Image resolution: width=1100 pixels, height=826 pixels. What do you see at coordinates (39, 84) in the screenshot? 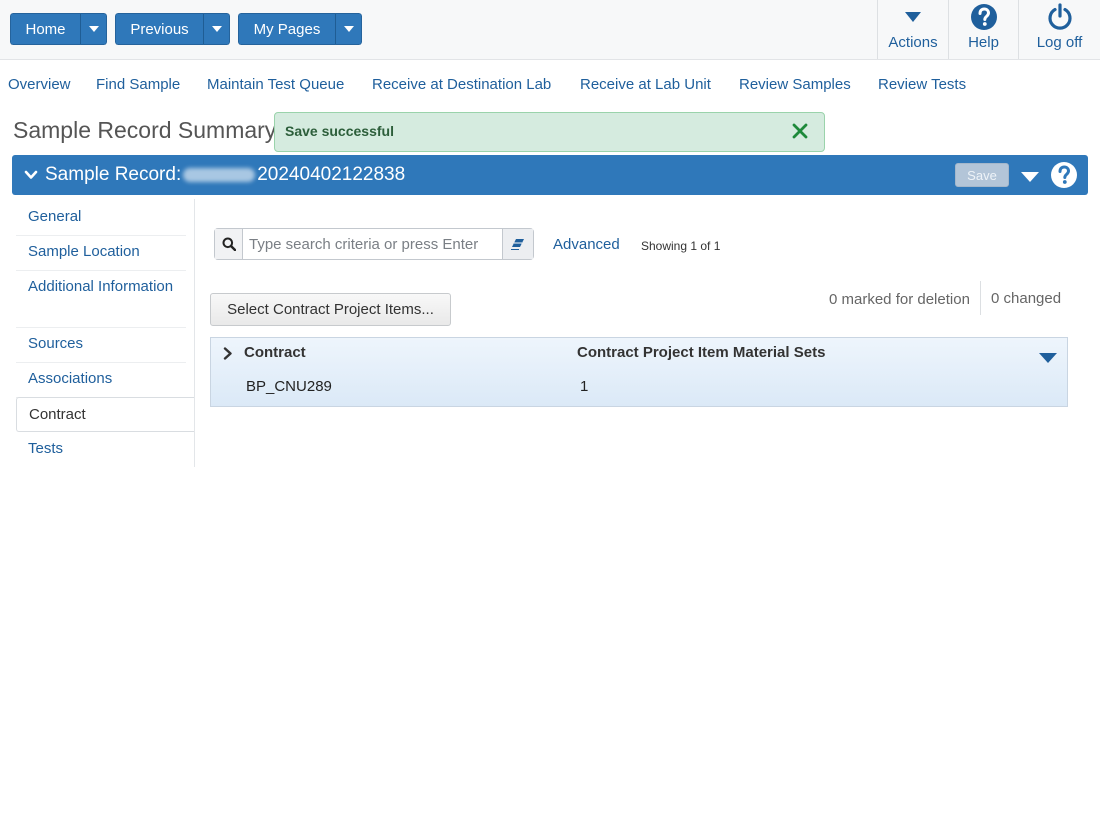
I see `nav-link-overview: Overview` at bounding box center [39, 84].